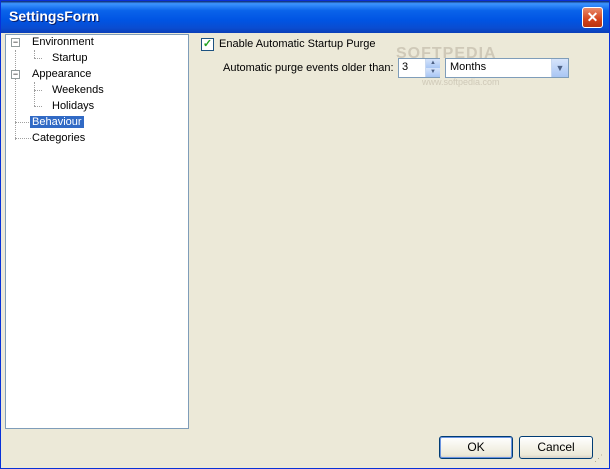 This screenshot has height=469, width=610. Describe the element at coordinates (556, 447) in the screenshot. I see `cancel-button: Cancel` at that location.